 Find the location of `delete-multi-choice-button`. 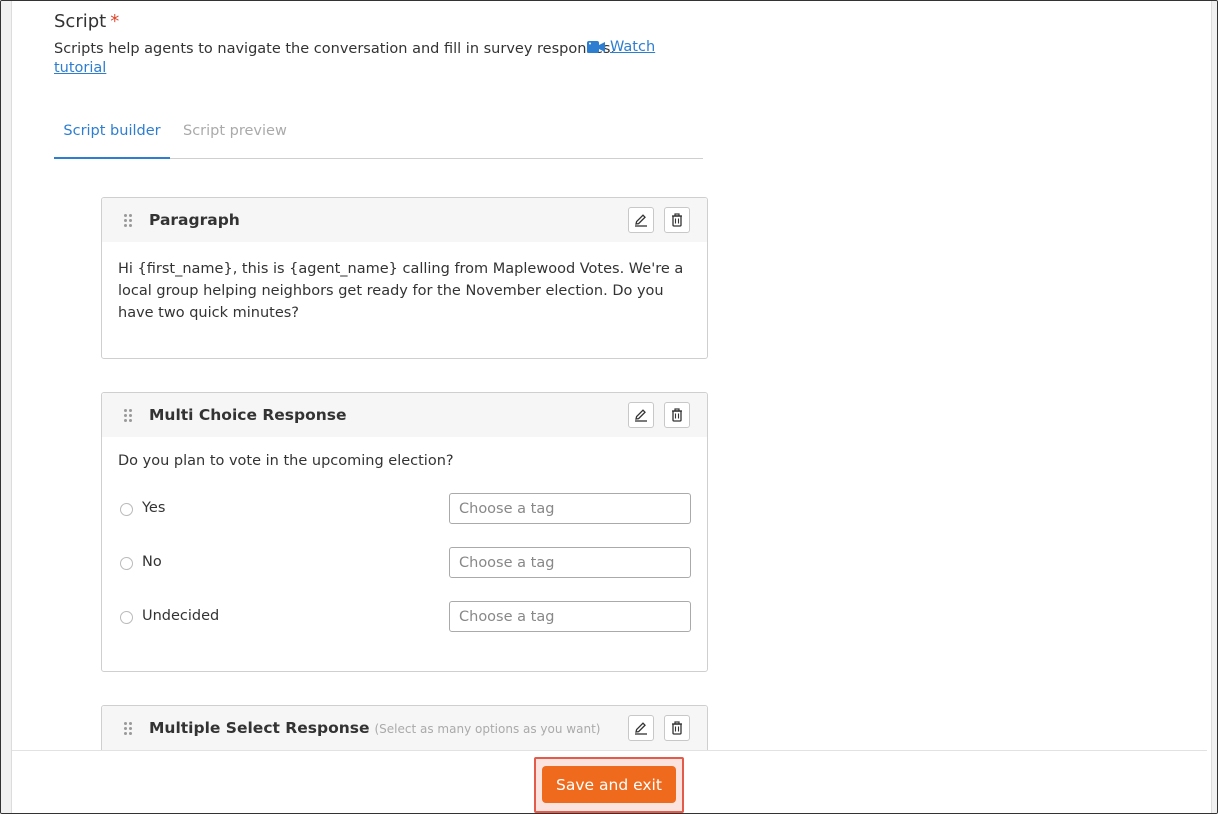

delete-multi-choice-button is located at coordinates (677, 415).